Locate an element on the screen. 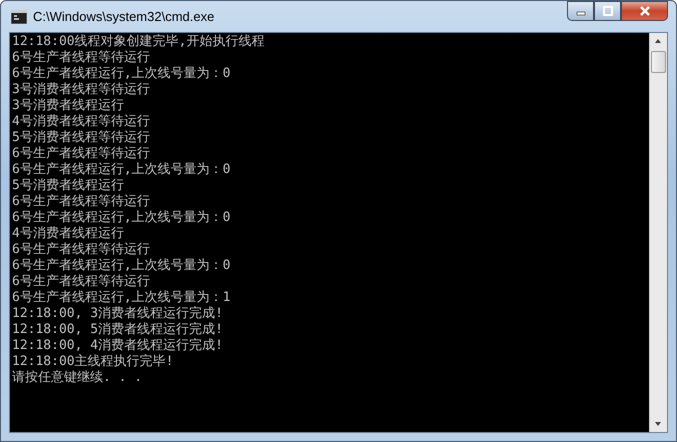  console-line: 12:18:00, 5消费者线程运行完成! is located at coordinates (118, 330).